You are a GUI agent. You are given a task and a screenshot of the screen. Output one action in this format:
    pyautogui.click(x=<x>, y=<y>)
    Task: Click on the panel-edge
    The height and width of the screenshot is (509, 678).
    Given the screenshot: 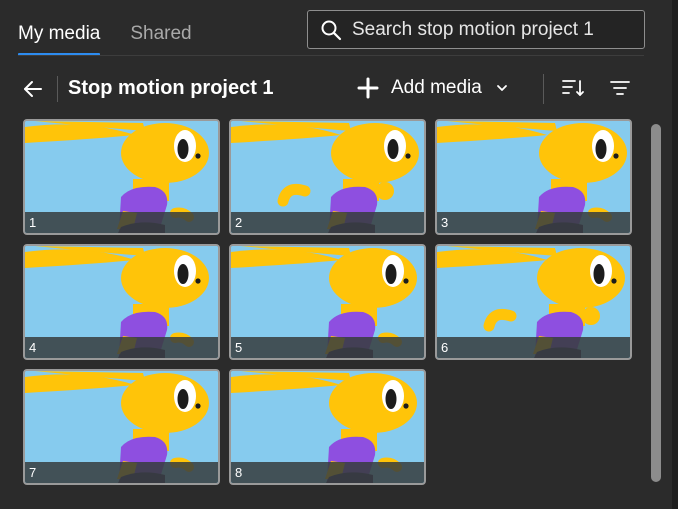 What is the action you would take?
    pyautogui.click(x=675, y=254)
    